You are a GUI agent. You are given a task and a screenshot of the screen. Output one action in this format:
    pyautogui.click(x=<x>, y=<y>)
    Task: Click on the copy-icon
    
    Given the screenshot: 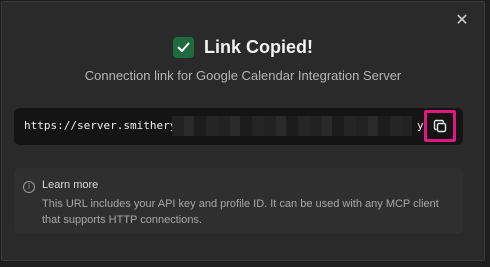 What is the action you would take?
    pyautogui.click(x=440, y=126)
    